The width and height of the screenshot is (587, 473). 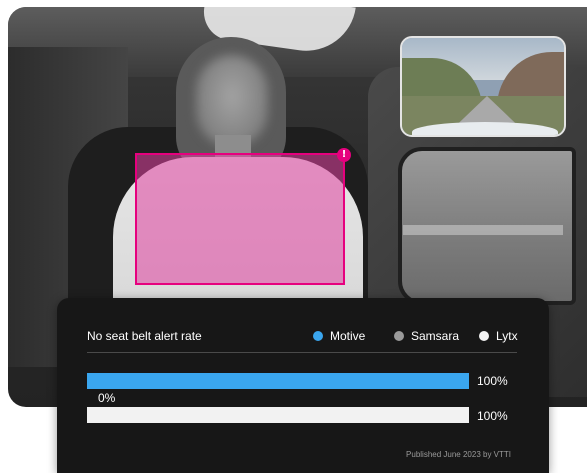 What do you see at coordinates (492, 381) in the screenshot?
I see `bar-value-motive: 100%` at bounding box center [492, 381].